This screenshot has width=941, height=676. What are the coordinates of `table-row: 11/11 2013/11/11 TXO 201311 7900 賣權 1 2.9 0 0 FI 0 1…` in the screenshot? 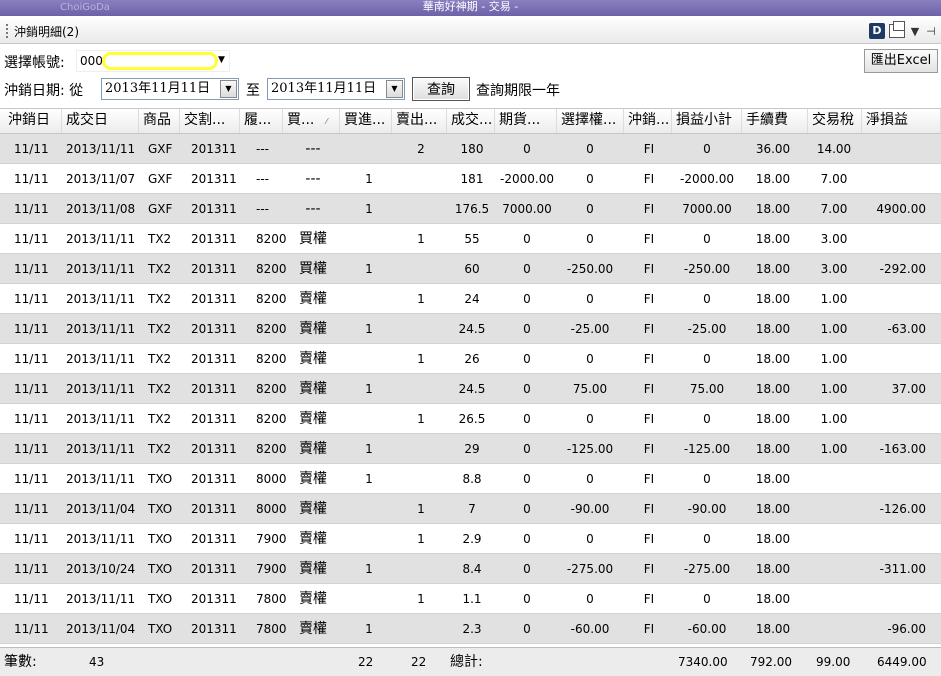 It's located at (470, 539).